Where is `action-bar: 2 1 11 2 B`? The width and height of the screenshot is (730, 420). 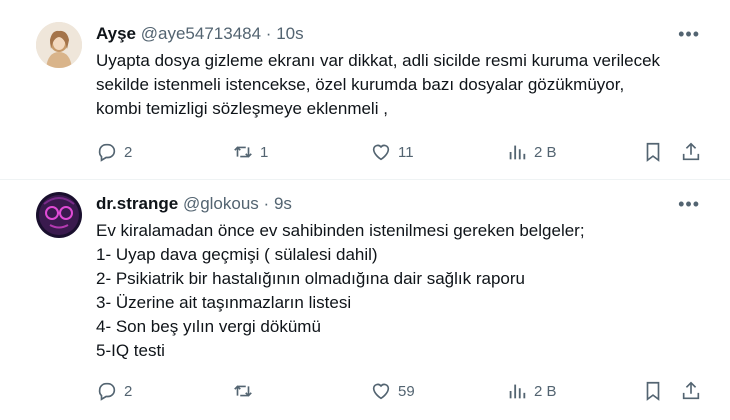
action-bar: 2 1 11 2 B is located at coordinates (402, 152).